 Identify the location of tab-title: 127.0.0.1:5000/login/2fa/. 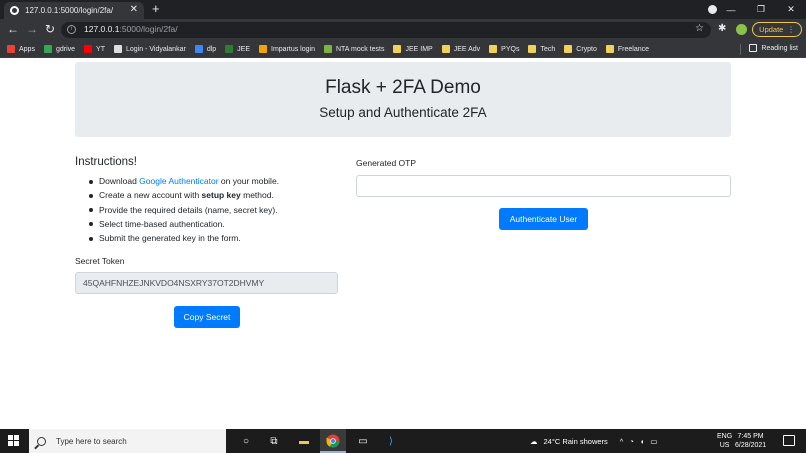
(69, 10).